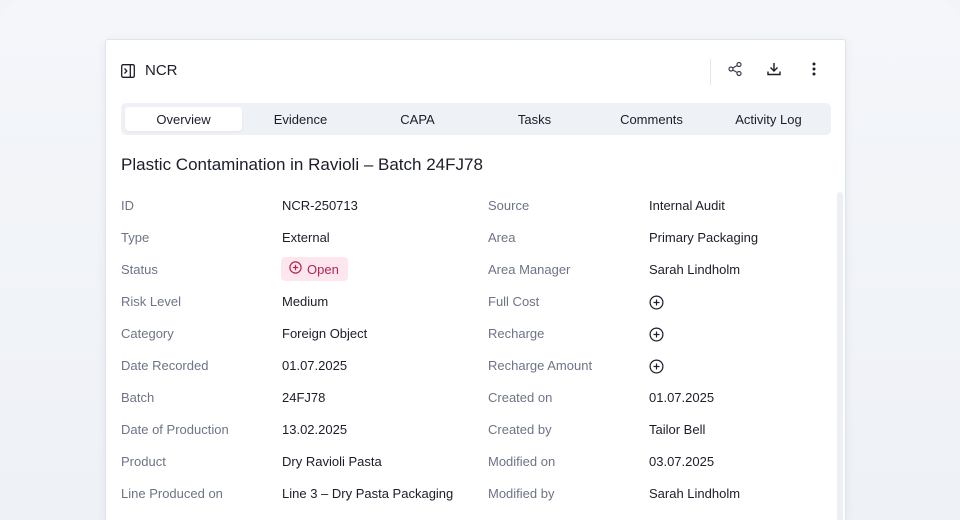 Image resolution: width=960 pixels, height=520 pixels. I want to click on field-value-id: NCR-250713, so click(320, 205).